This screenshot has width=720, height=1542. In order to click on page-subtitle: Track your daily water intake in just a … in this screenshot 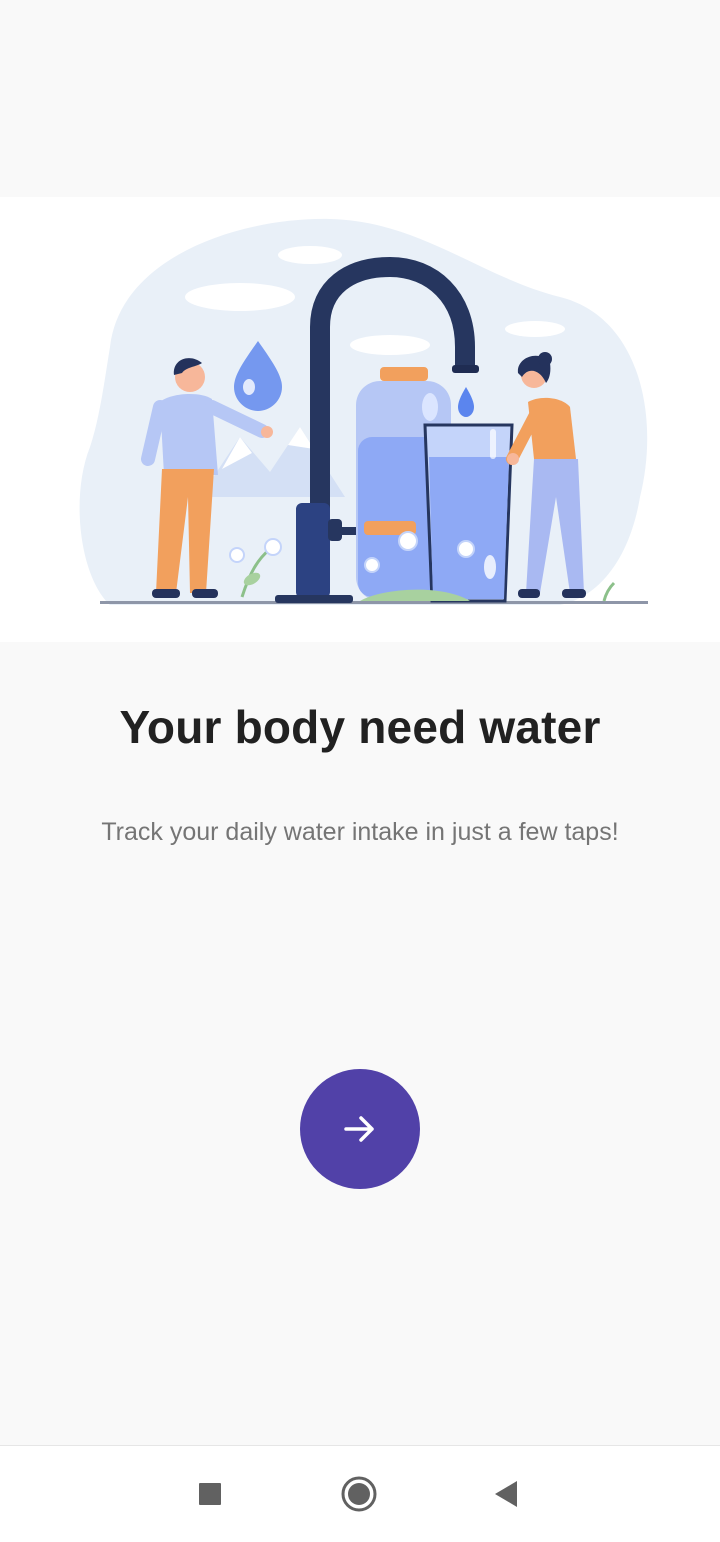, I will do `click(360, 832)`.